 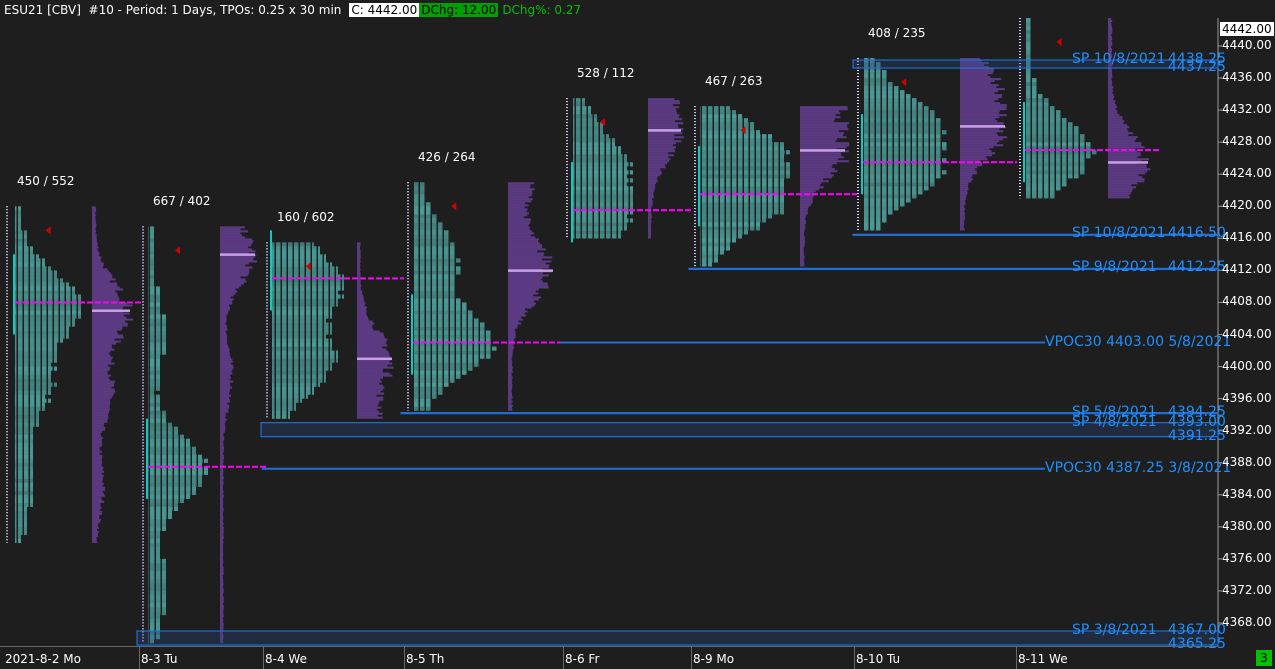 What do you see at coordinates (677, 638) in the screenshot?
I see `single-print-zone` at bounding box center [677, 638].